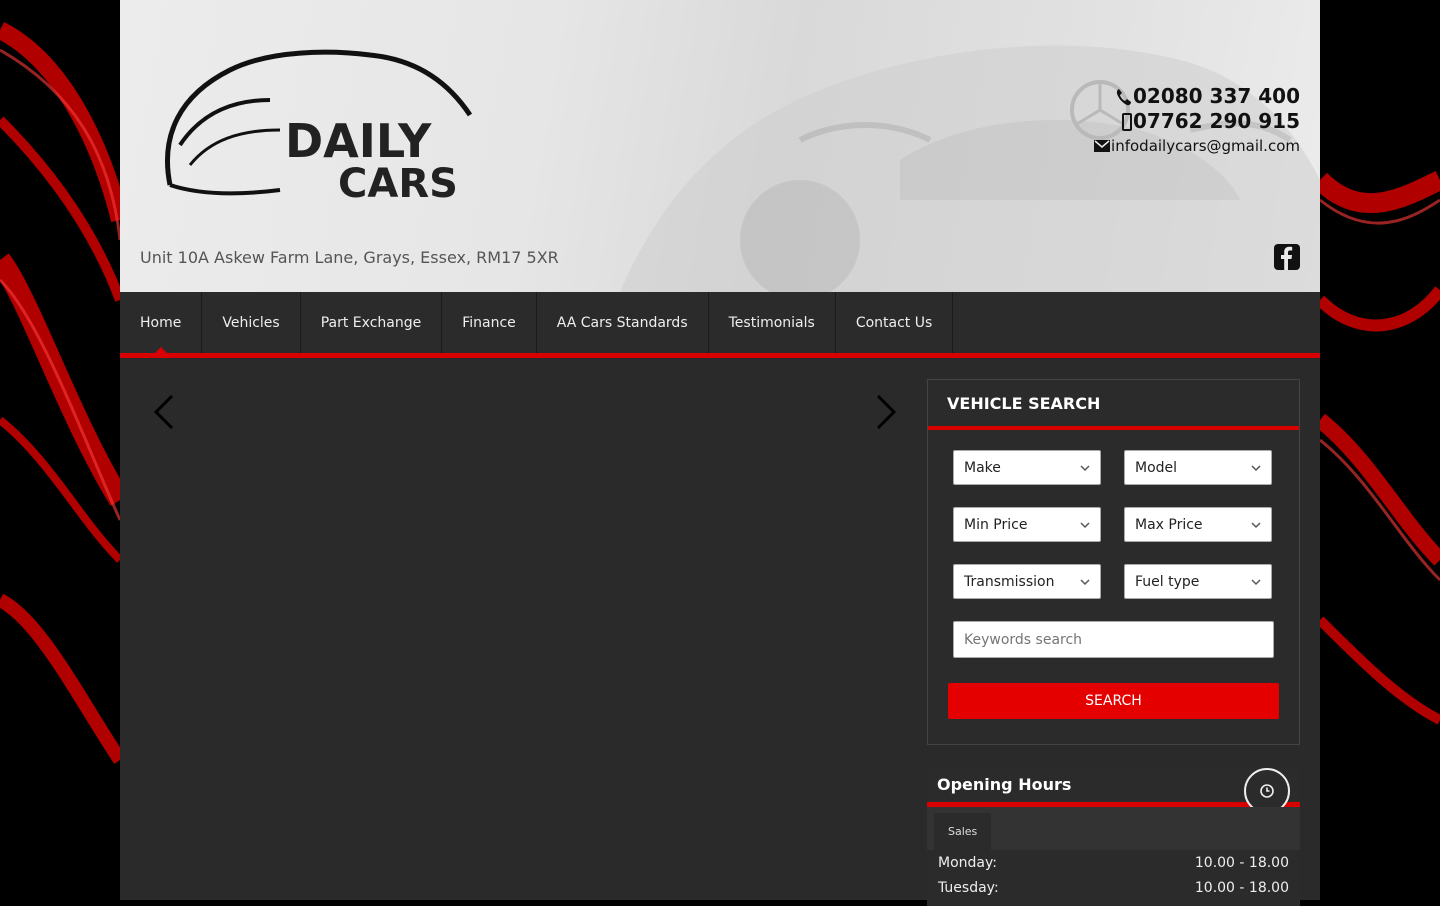 The height and width of the screenshot is (906, 1440). Describe the element at coordinates (895, 322) in the screenshot. I see `nav-contact-us: Contact Us` at that location.